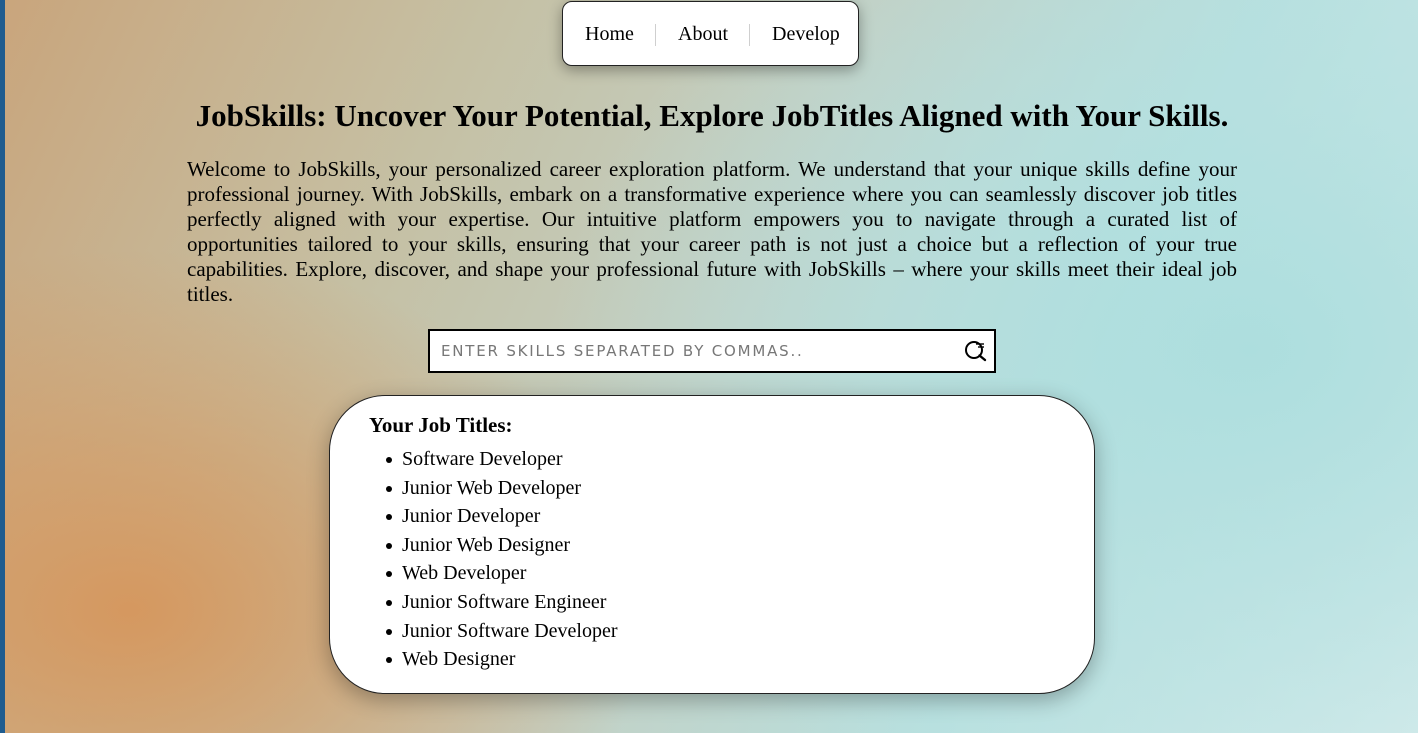 The height and width of the screenshot is (733, 1418). I want to click on job-title-item: Software Developer, so click(502, 459).